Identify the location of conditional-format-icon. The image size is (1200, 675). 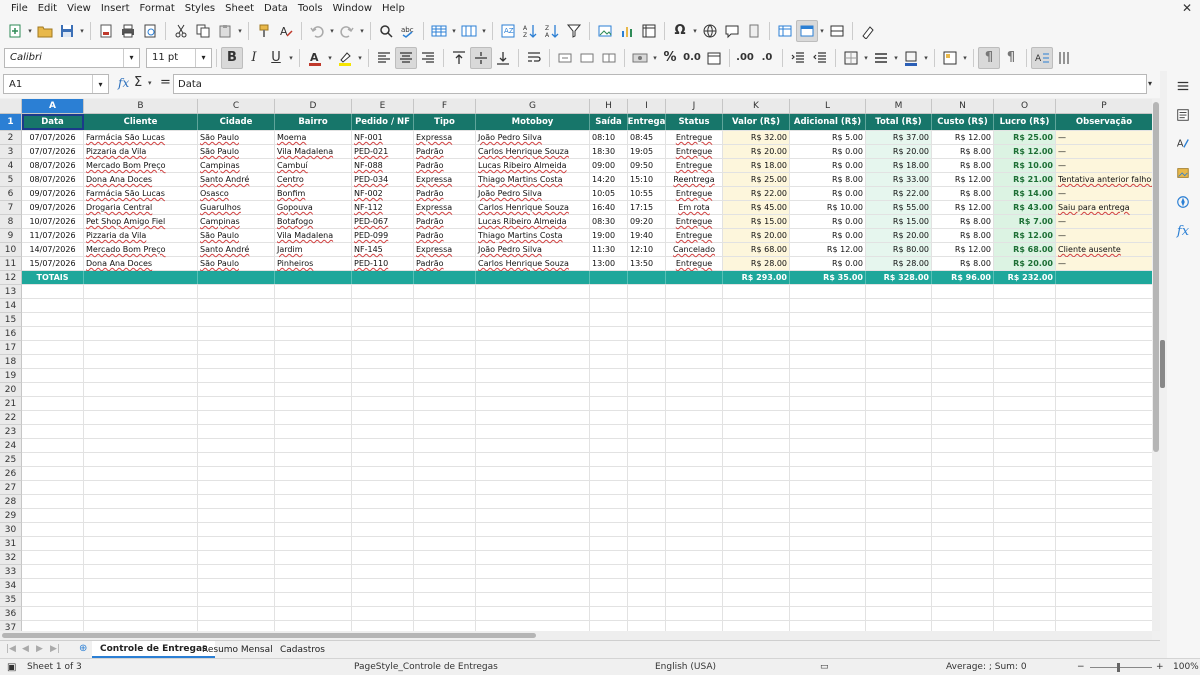
(950, 58).